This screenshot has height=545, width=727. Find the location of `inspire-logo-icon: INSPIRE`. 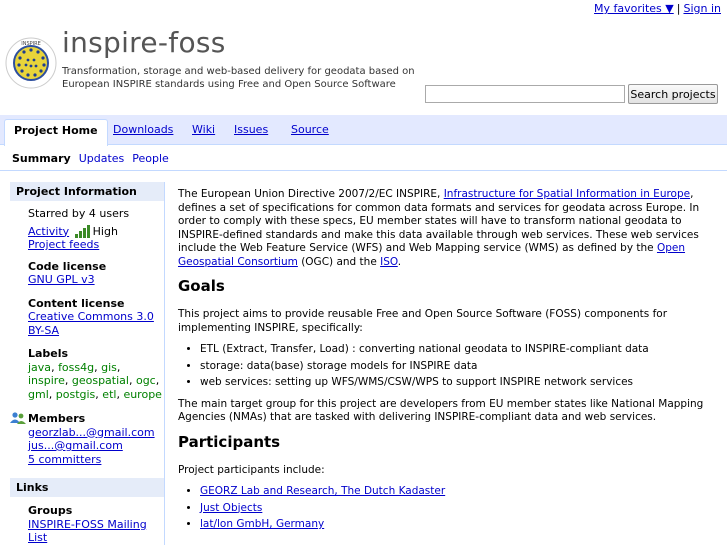

inspire-logo-icon: INSPIRE is located at coordinates (31, 63).